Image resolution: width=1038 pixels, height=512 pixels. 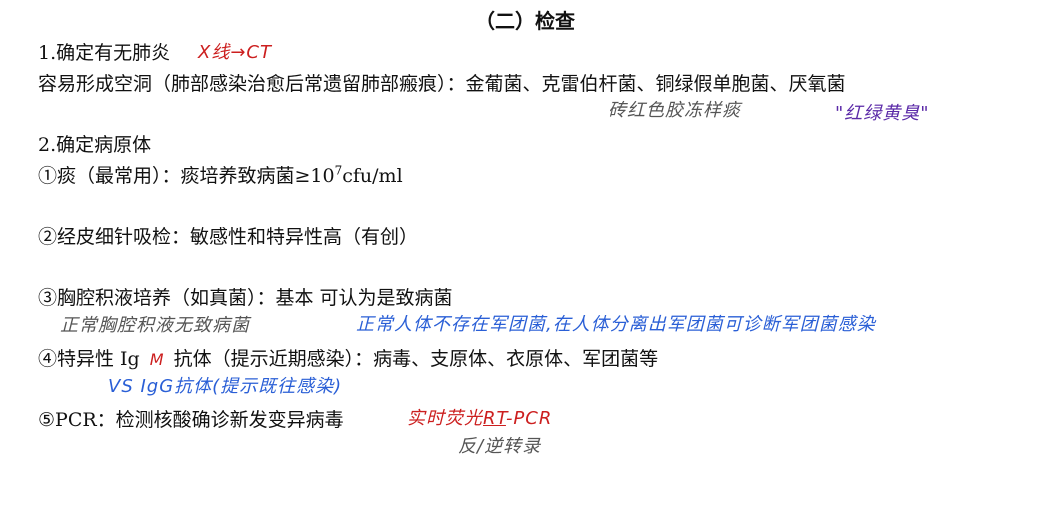 I want to click on note-reverse-transcription: 反/逆转录, so click(x=500, y=446).